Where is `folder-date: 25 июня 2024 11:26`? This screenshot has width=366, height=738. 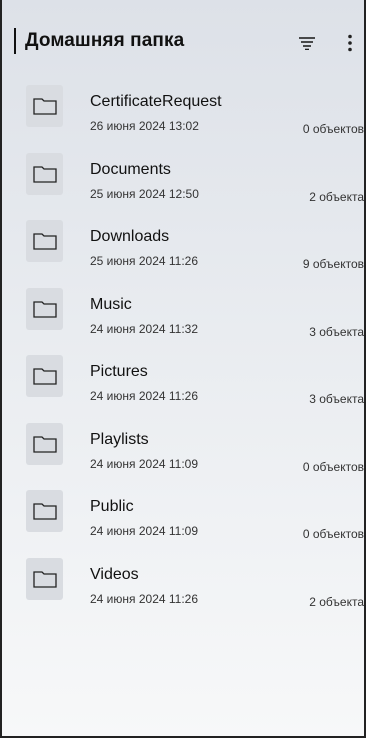 folder-date: 25 июня 2024 11:26 is located at coordinates (144, 261).